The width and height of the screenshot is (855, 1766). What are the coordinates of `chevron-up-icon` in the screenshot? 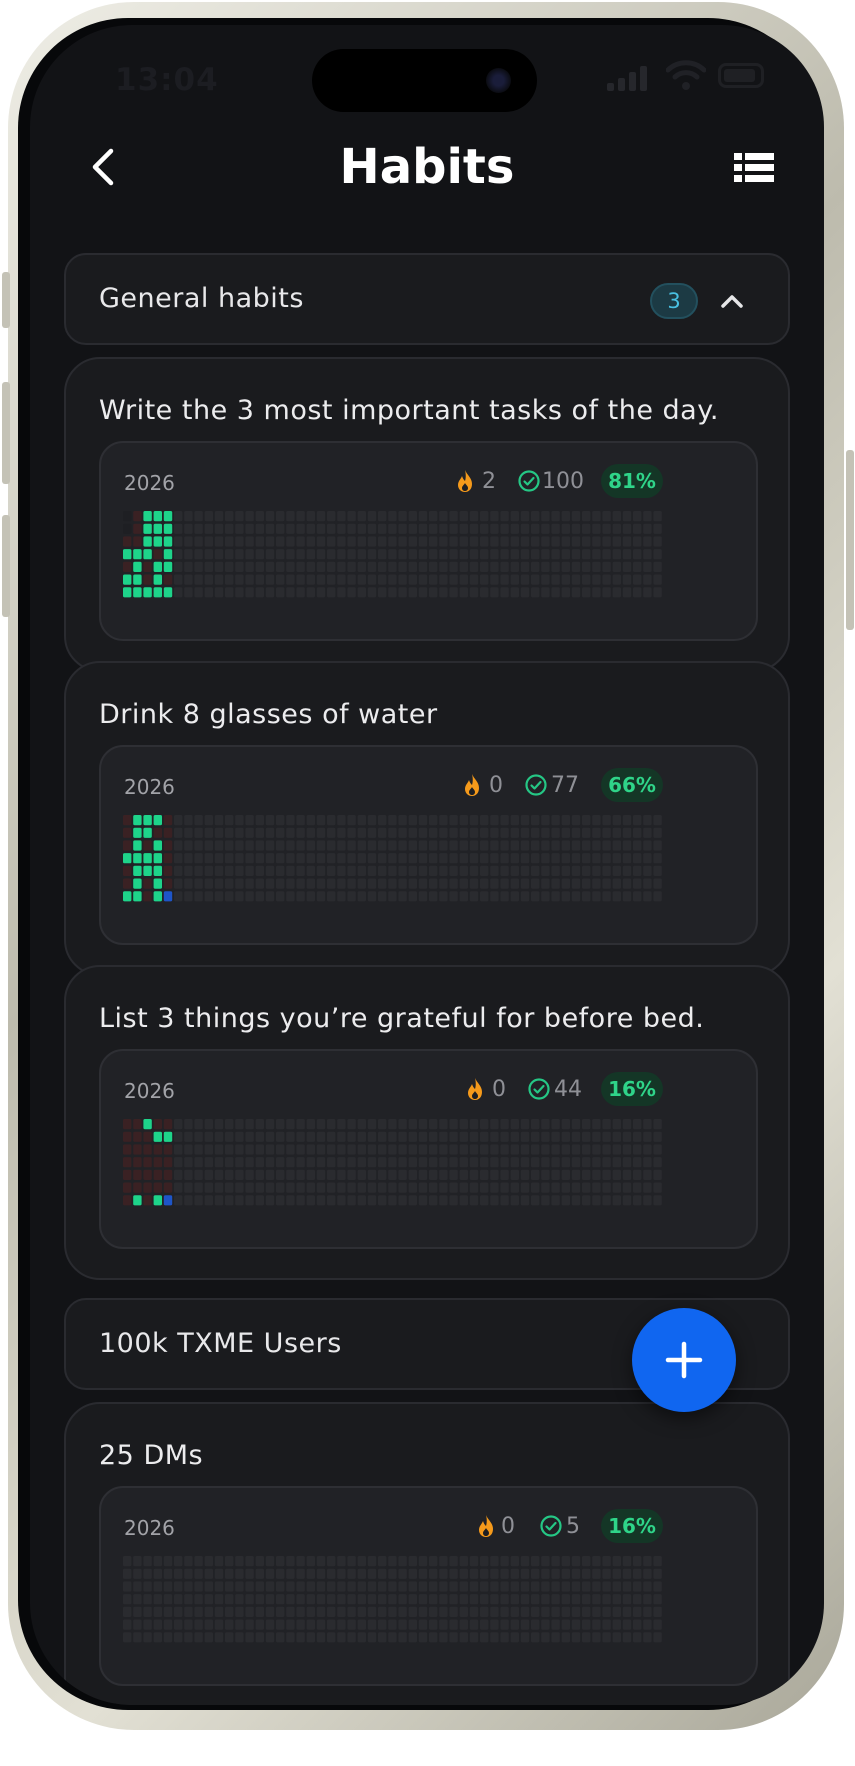 It's located at (732, 301).